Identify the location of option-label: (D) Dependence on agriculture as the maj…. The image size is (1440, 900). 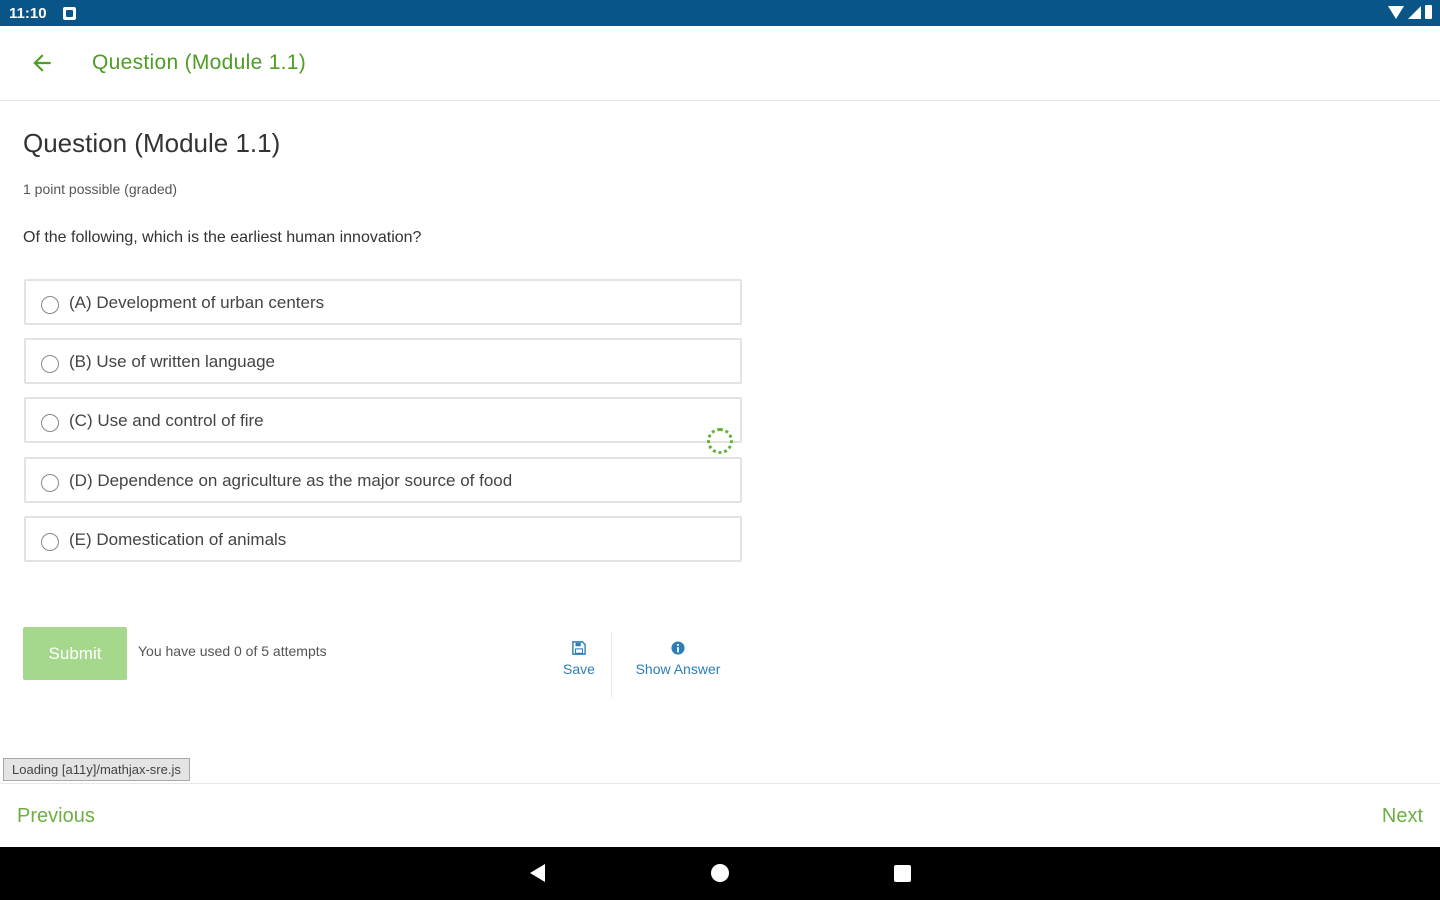
(291, 480).